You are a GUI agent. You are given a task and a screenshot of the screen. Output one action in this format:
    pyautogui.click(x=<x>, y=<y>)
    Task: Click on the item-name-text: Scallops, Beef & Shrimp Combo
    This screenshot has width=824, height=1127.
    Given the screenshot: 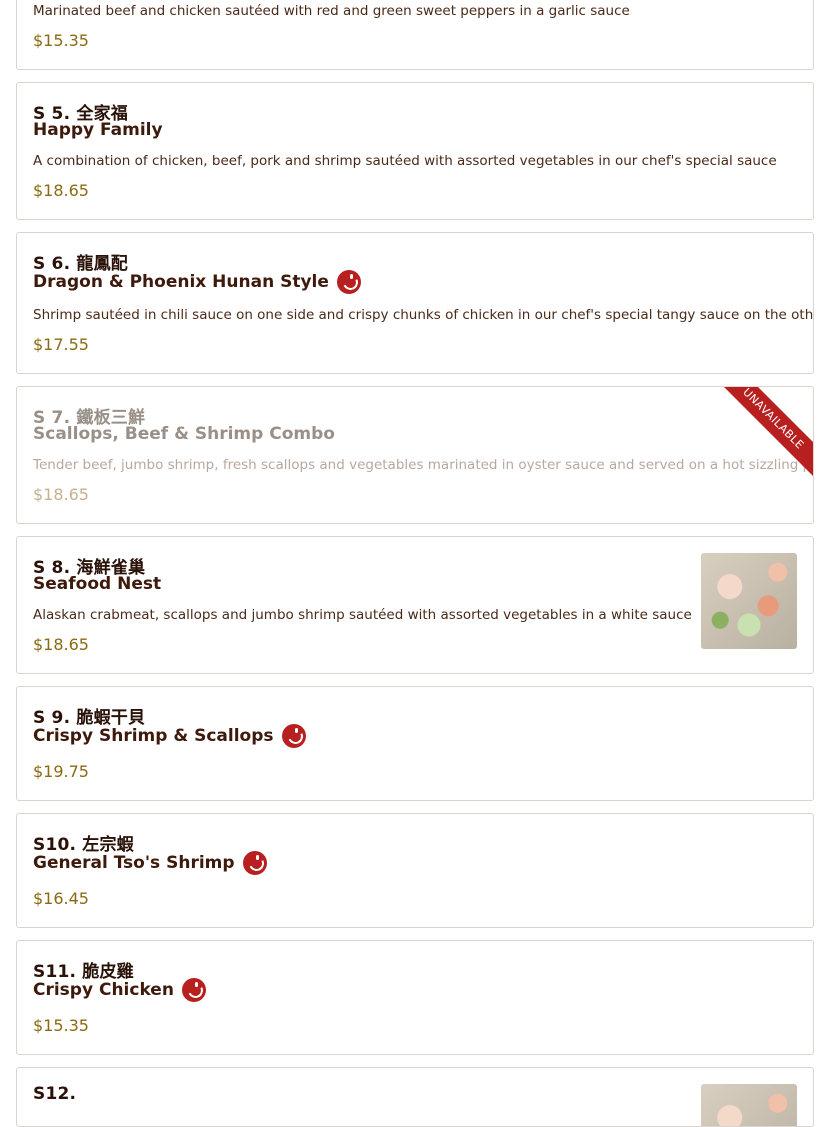 What is the action you would take?
    pyautogui.click(x=184, y=434)
    